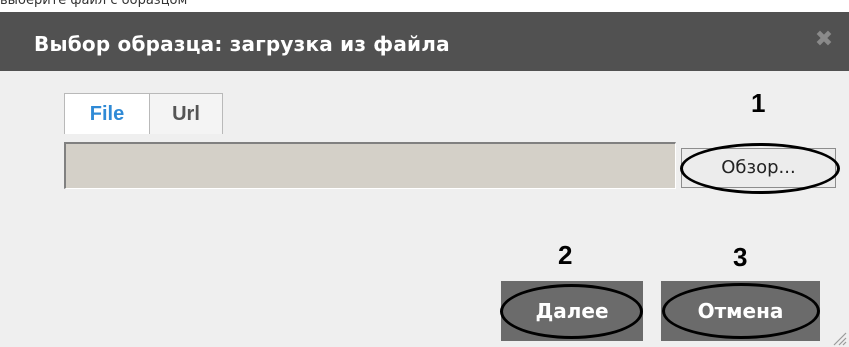 The width and height of the screenshot is (849, 347). What do you see at coordinates (107, 113) in the screenshot?
I see `tab-file: File` at bounding box center [107, 113].